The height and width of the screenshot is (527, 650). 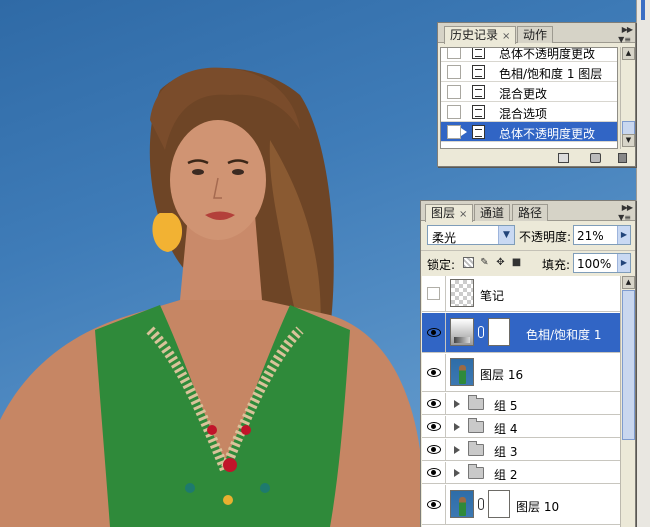 I want to click on history-scrollbar: ▲ ▼, so click(x=627, y=98).